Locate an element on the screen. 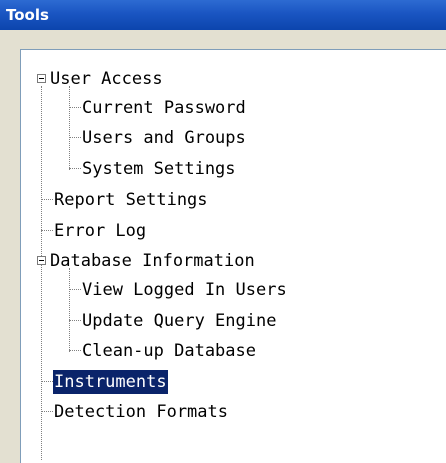 The image size is (446, 463). tree-line-root is located at coordinates (41, 273).